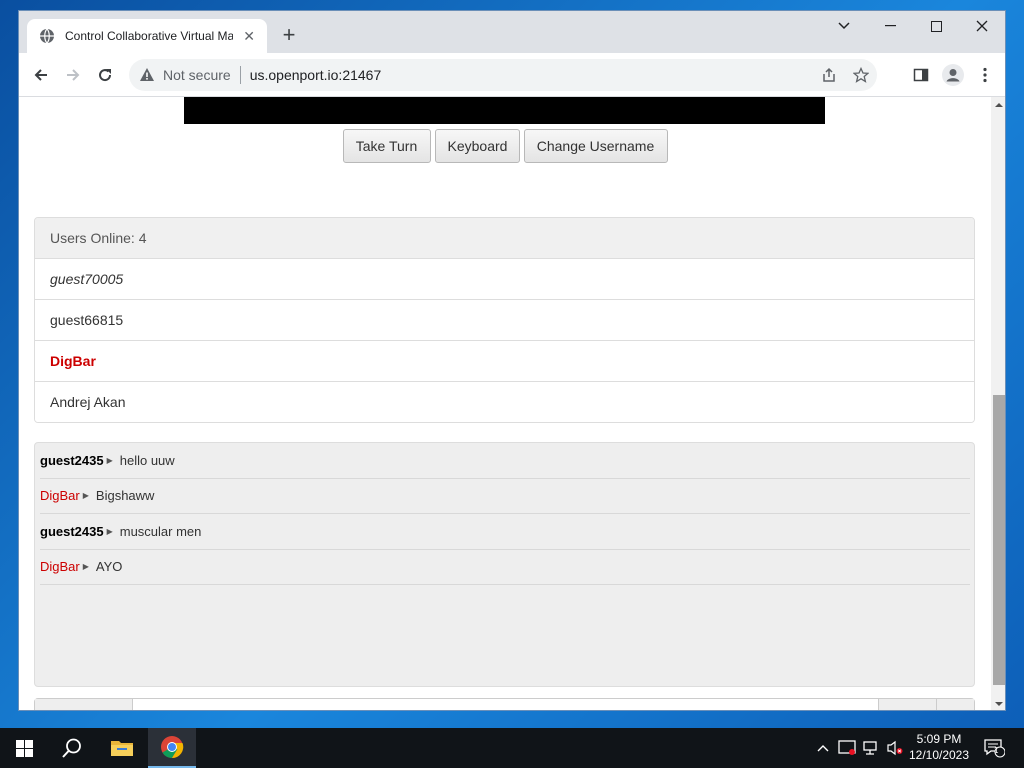 This screenshot has width=1024, height=768. I want to click on chat-text: AYO, so click(109, 567).